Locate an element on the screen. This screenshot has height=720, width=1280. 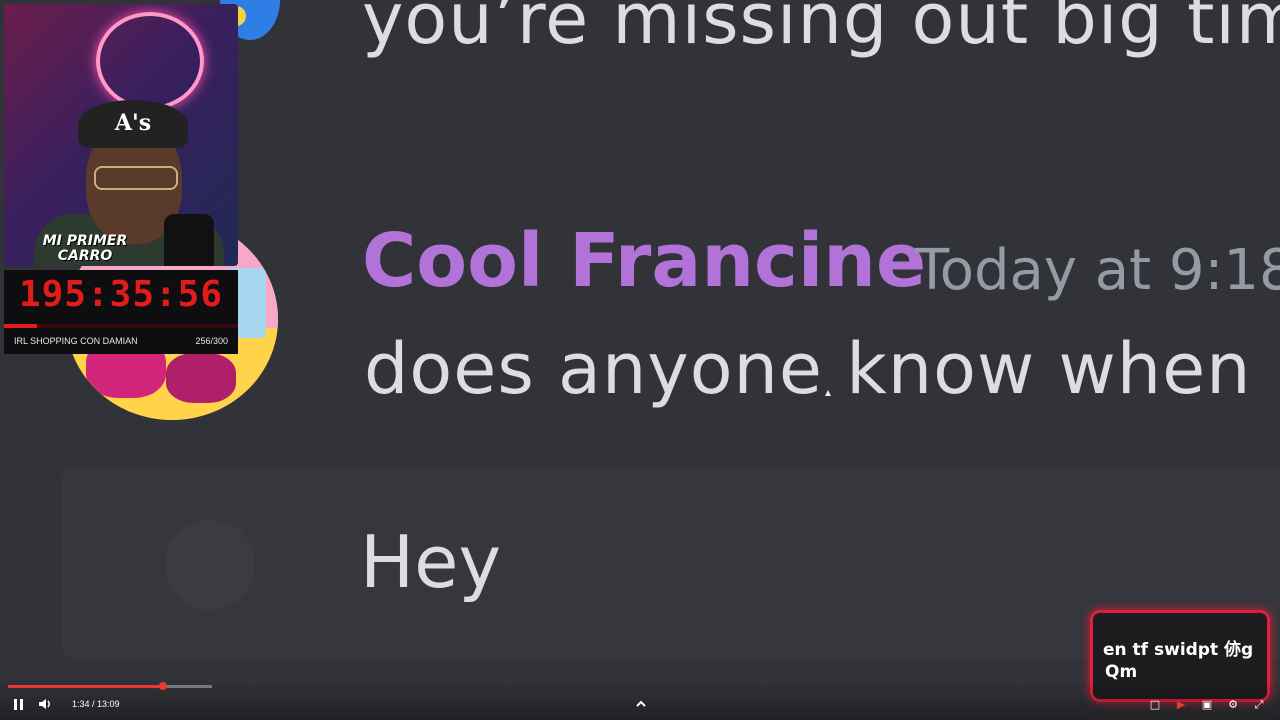
neon-sign is located at coordinates (150, 61).